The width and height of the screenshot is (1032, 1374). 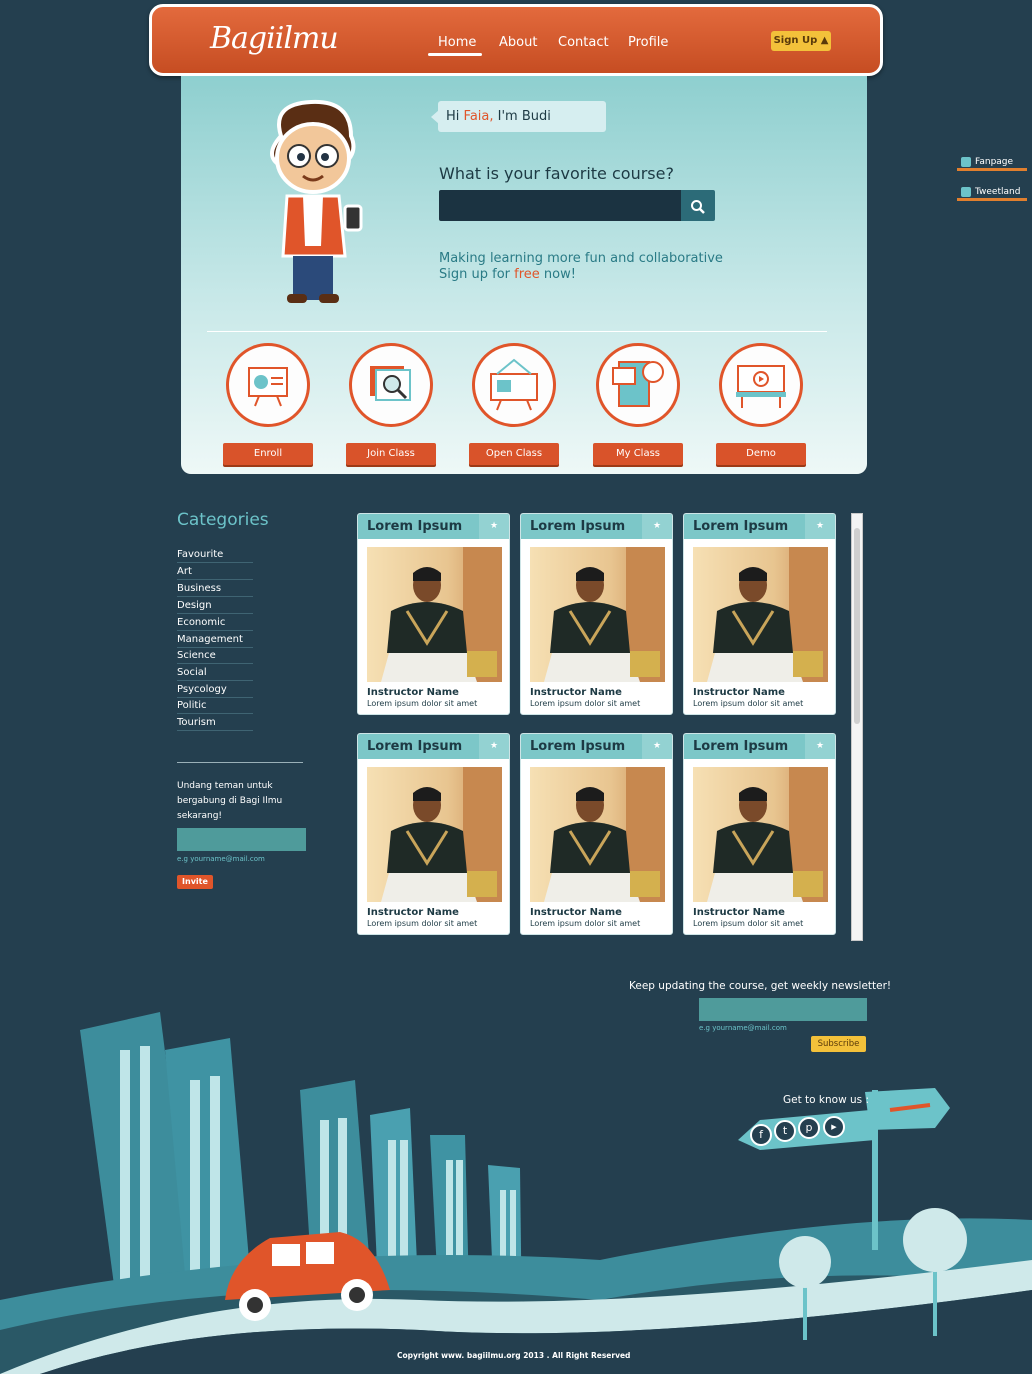 I want to click on signup-button: Sign Up ▲, so click(x=801, y=41).